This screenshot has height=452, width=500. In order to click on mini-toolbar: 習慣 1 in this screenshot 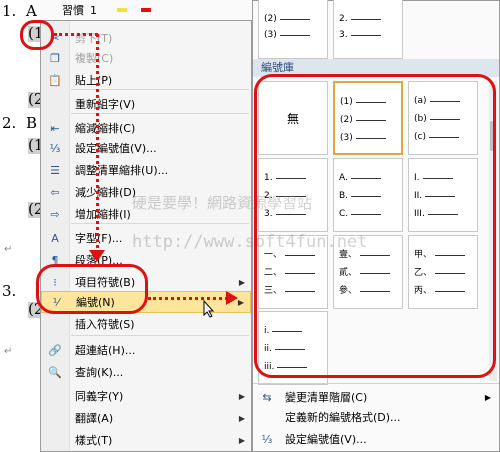, I will do `click(146, 10)`.